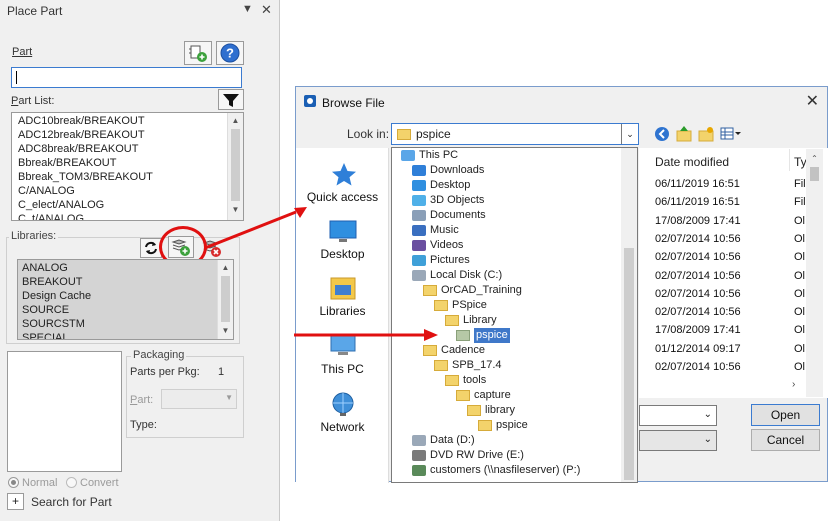 The width and height of the screenshot is (828, 521). I want to click on arrow-to-dialog, so click(250, 230).